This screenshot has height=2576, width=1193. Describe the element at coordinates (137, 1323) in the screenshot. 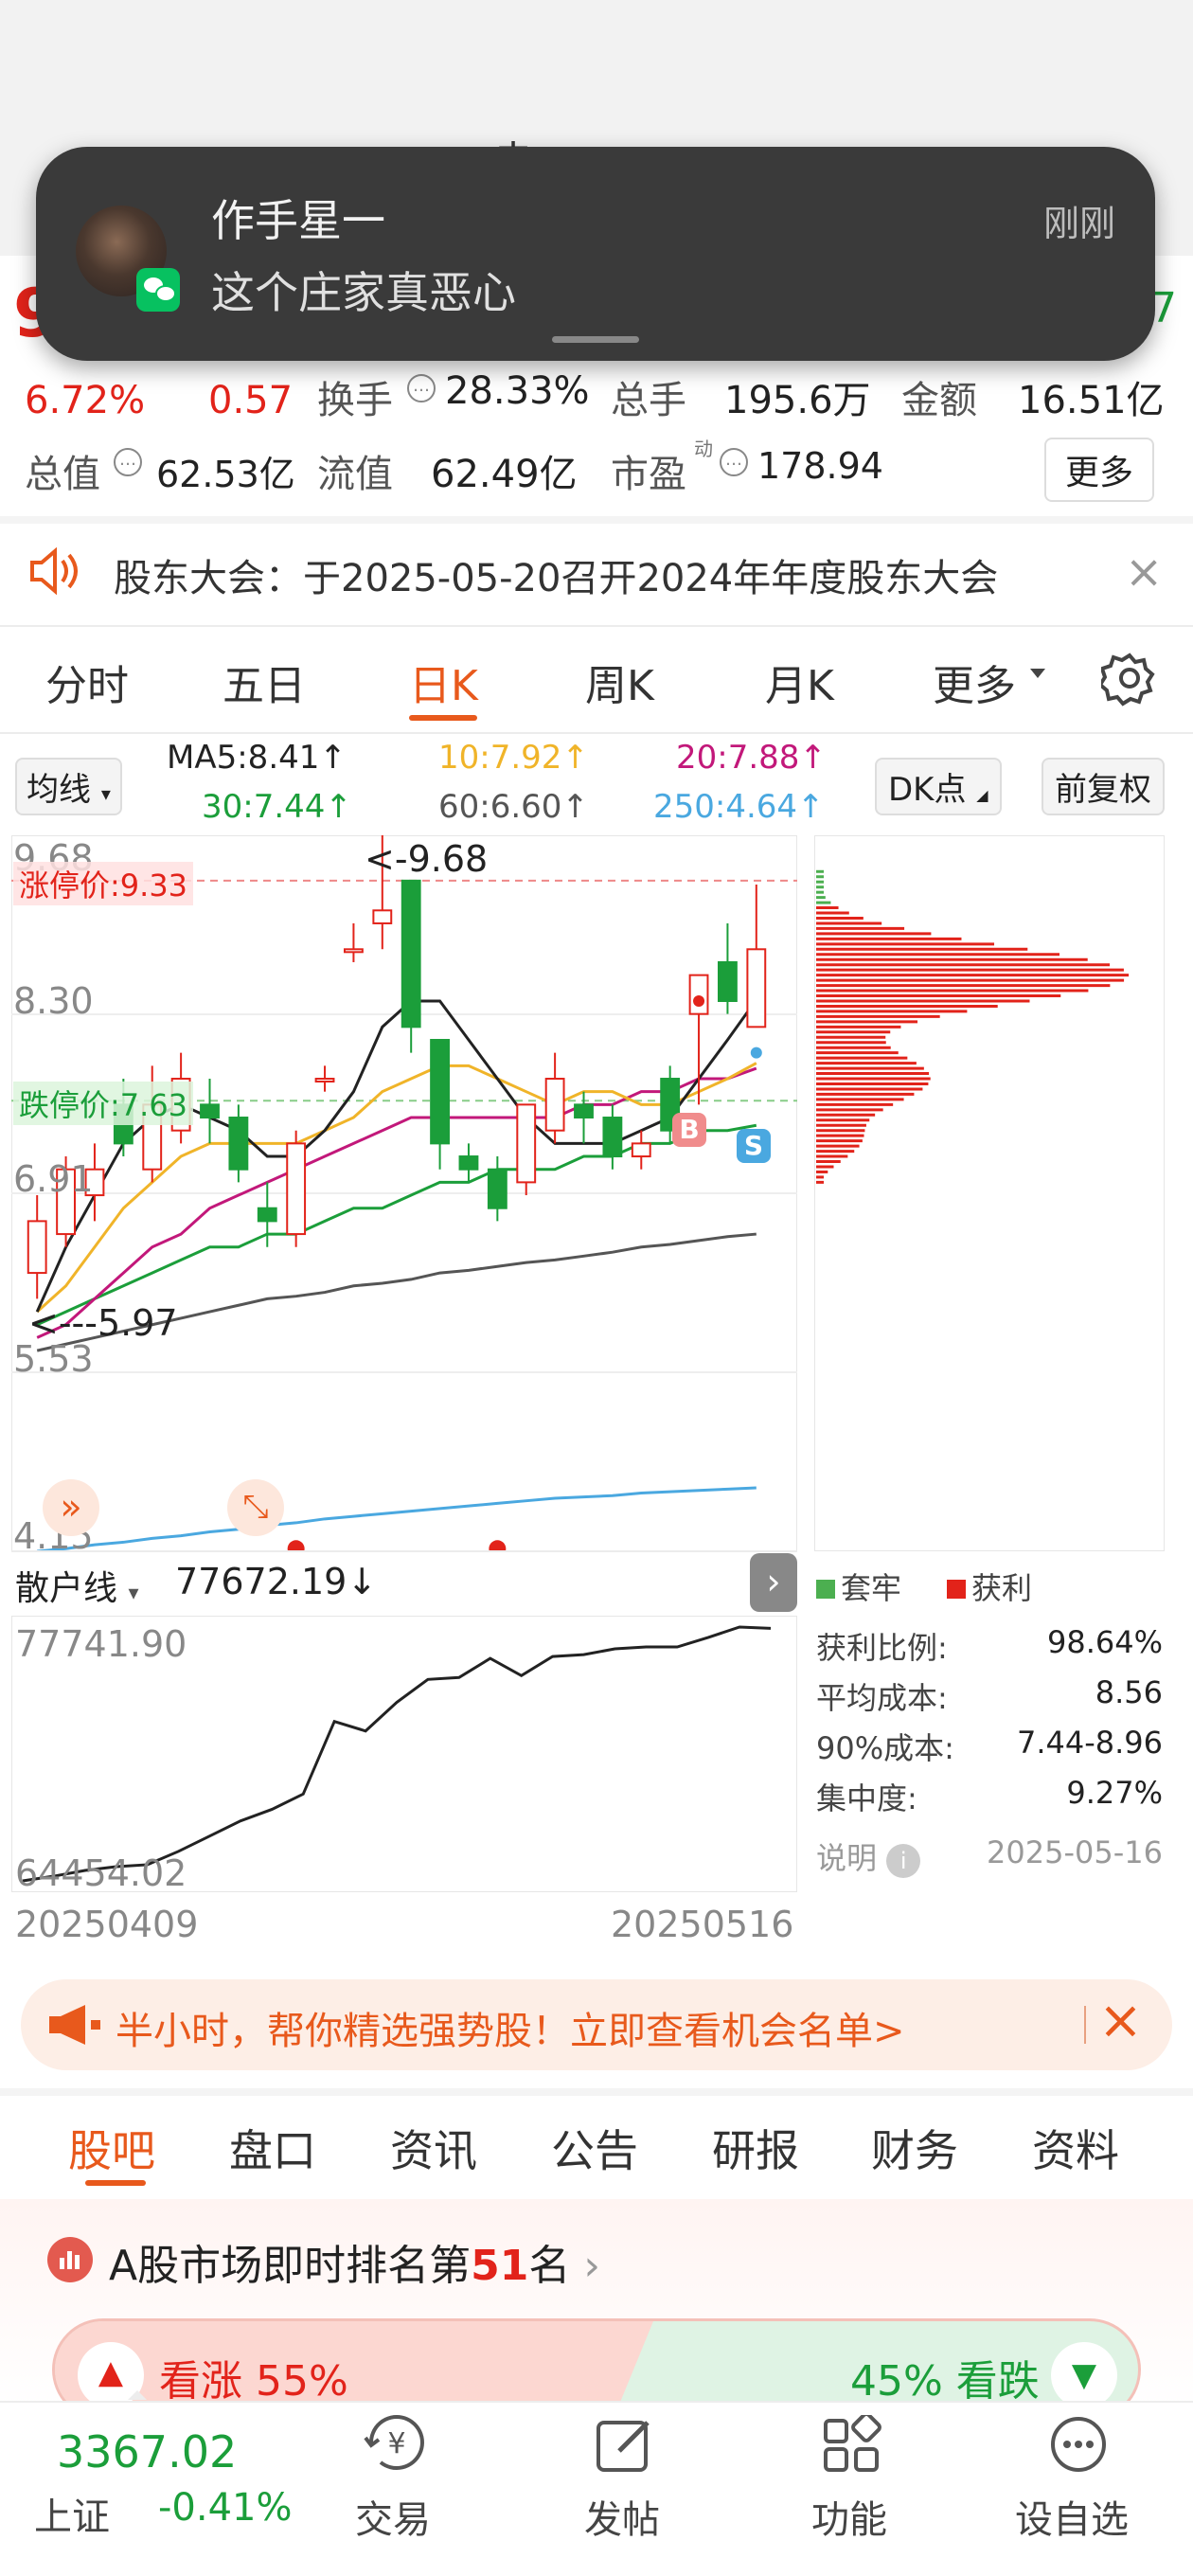

I see `low-value: 5.97` at that location.